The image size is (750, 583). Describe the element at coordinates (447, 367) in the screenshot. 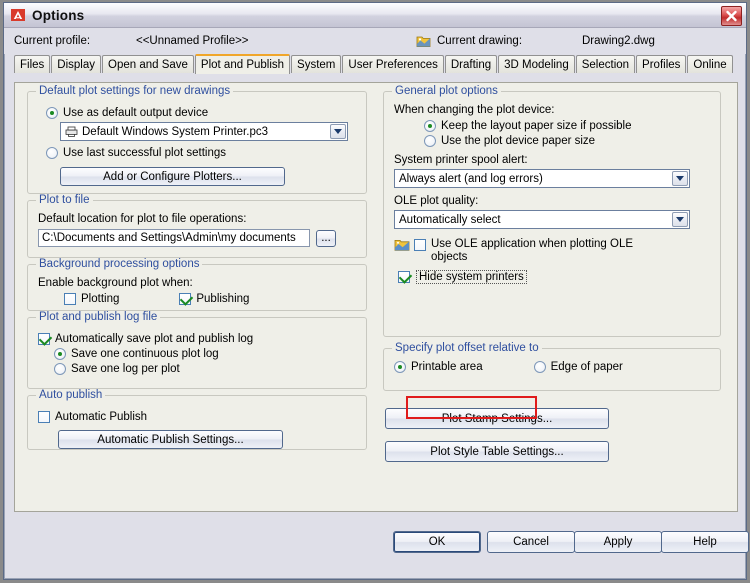

I see `printable-area-label: Printable area` at that location.